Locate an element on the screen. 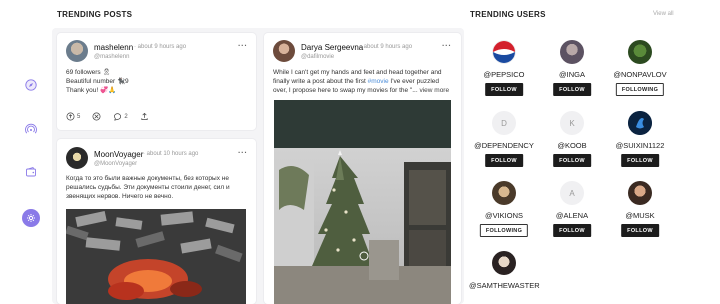 The image size is (720, 304). post-author-name: mashelenn is located at coordinates (113, 47).